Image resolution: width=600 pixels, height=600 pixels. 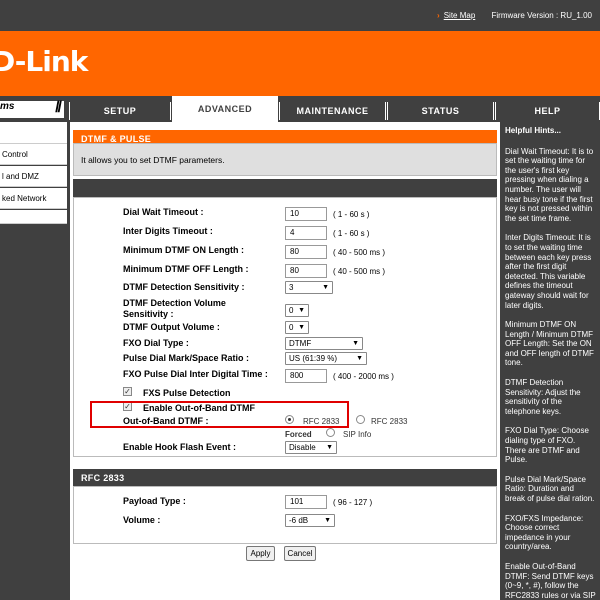 I want to click on oob-dtmf-option-rfc2833-alt: RFC 2833, so click(x=389, y=421).